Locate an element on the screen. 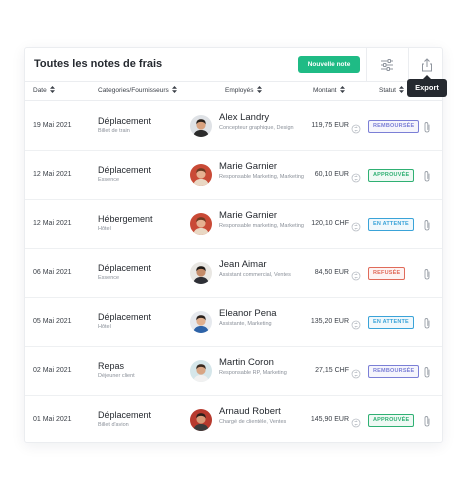 This screenshot has width=467, height=492. expense-date: 02 Mai 2021 is located at coordinates (52, 370).